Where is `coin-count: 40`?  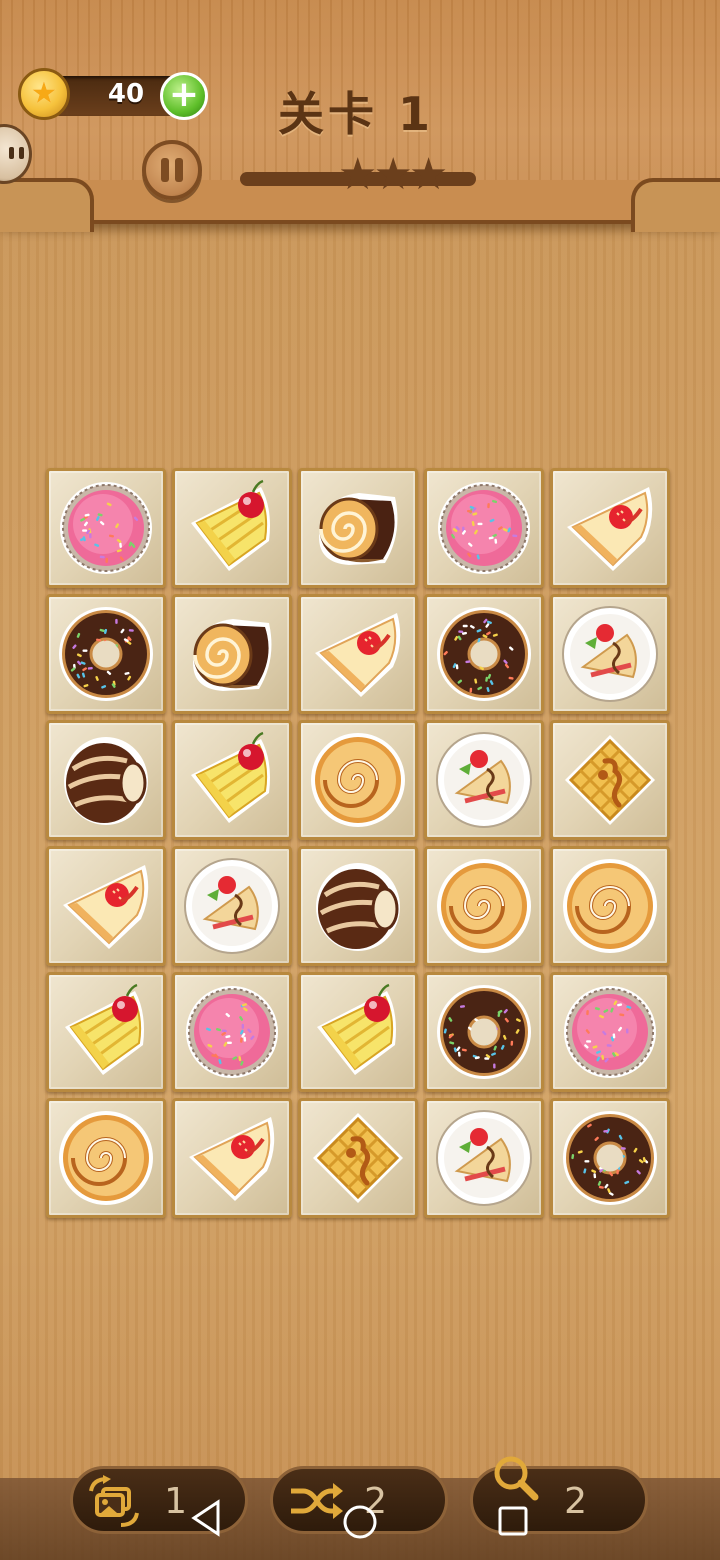 coin-count: 40 is located at coordinates (126, 94).